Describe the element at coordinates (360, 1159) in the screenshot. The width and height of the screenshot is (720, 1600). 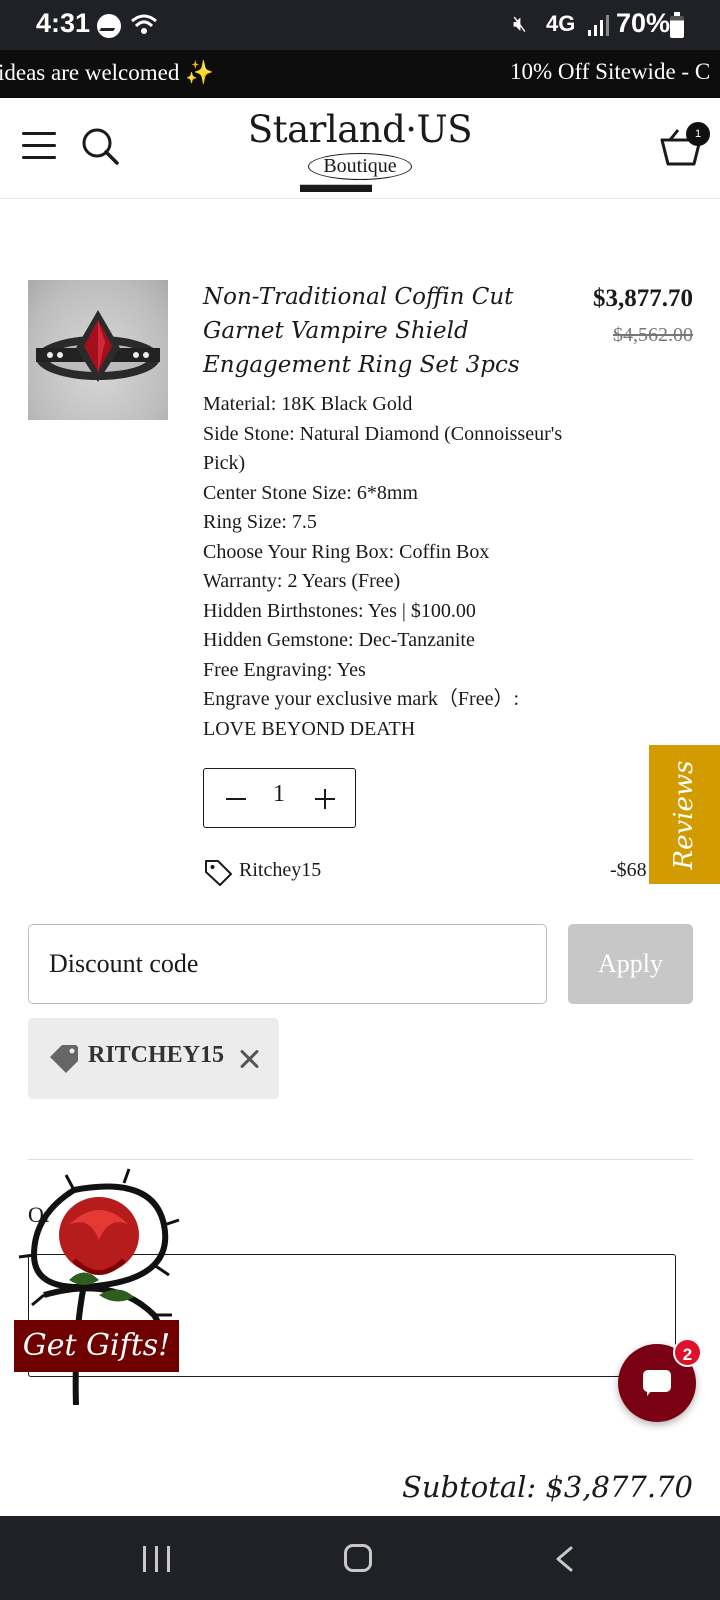
I see `divider` at that location.